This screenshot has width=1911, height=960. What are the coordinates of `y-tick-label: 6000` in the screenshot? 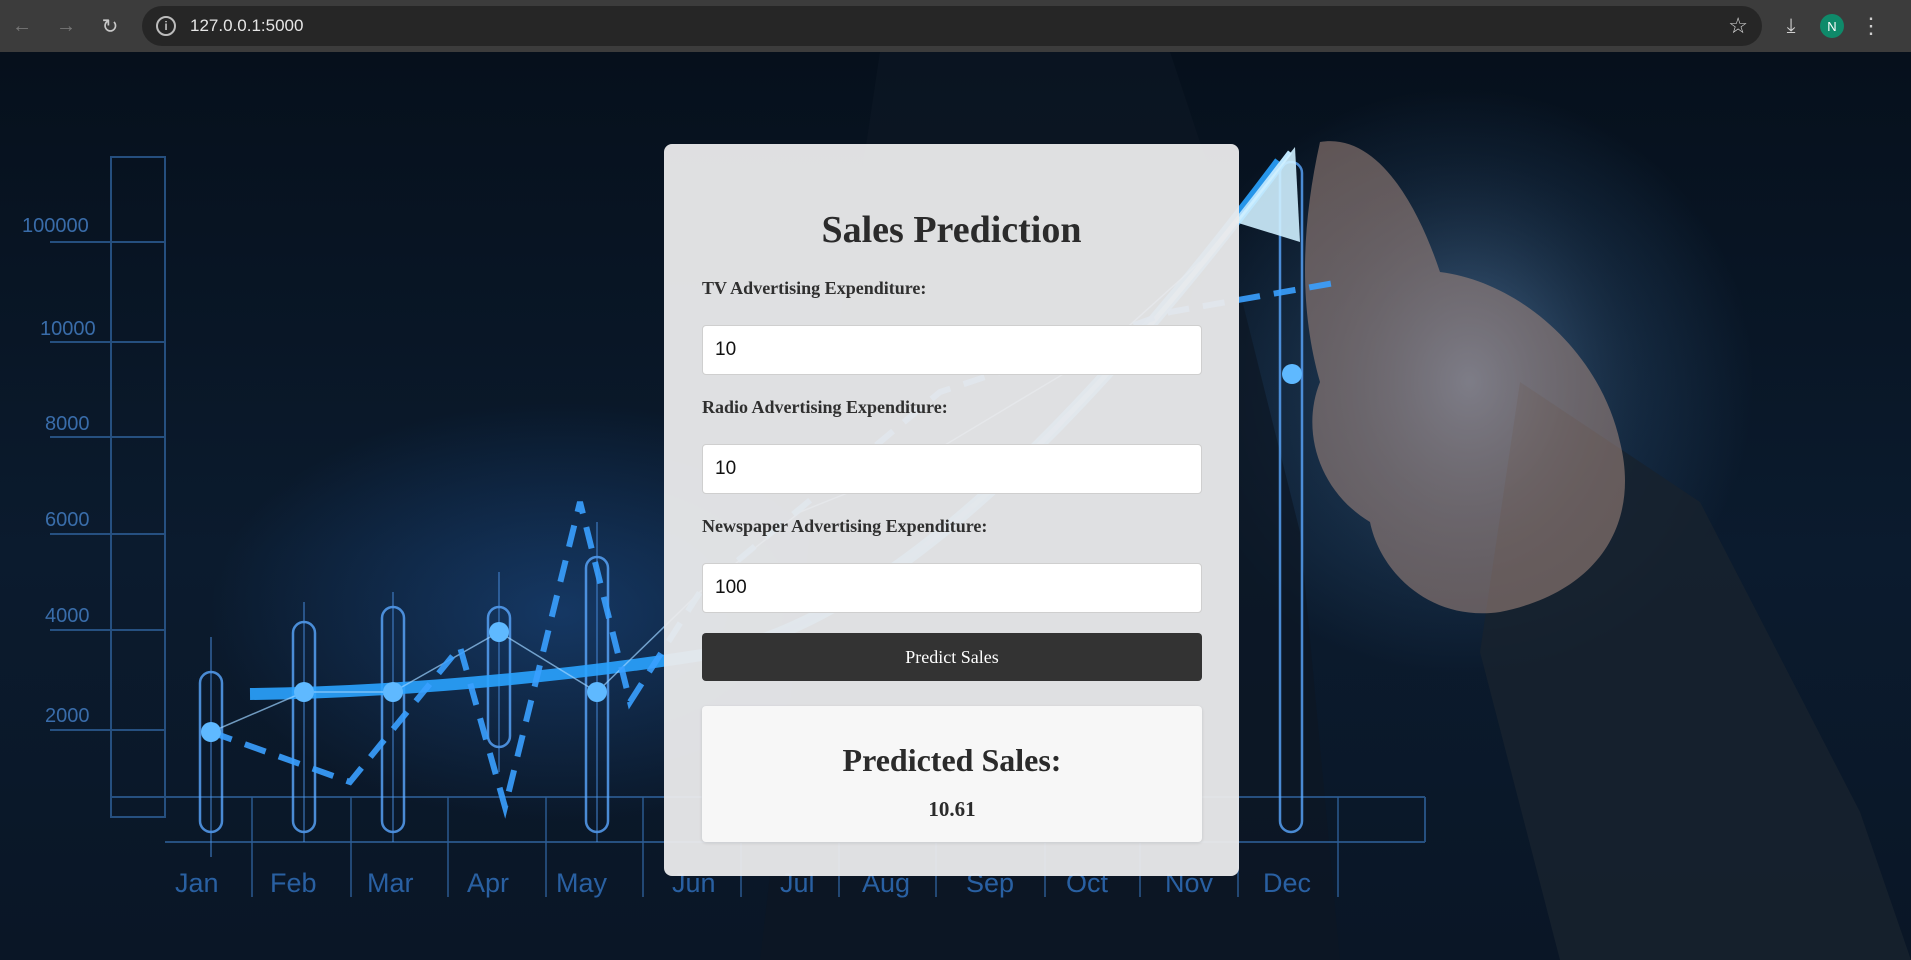 It's located at (67, 520).